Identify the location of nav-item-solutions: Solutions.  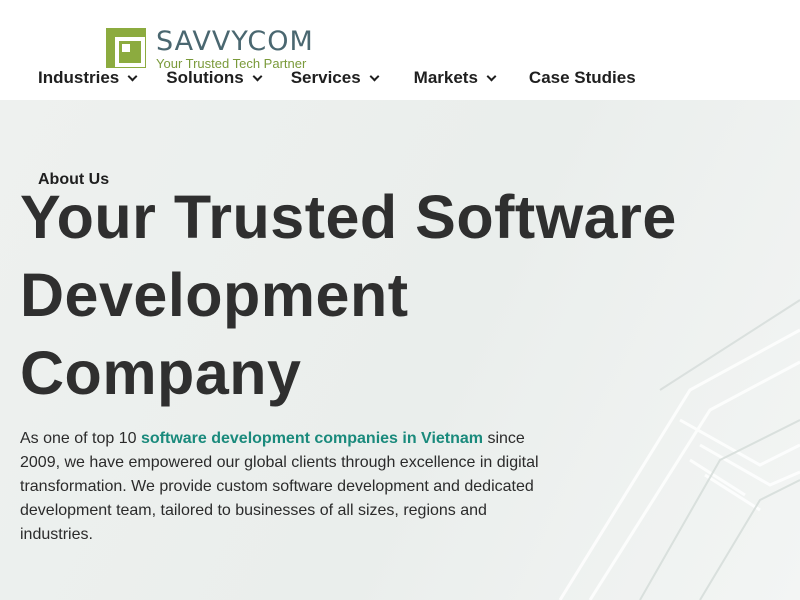
(214, 78).